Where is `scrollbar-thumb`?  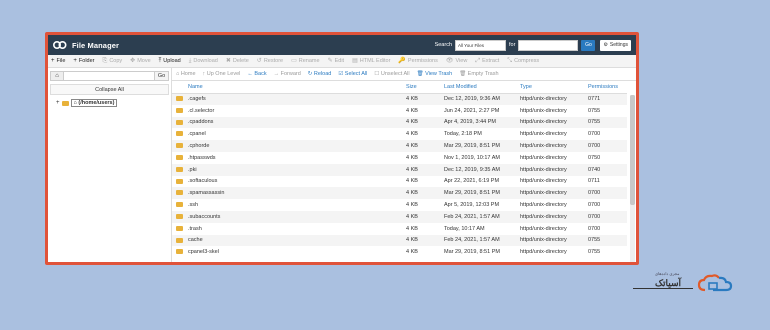 scrollbar-thumb is located at coordinates (632, 150).